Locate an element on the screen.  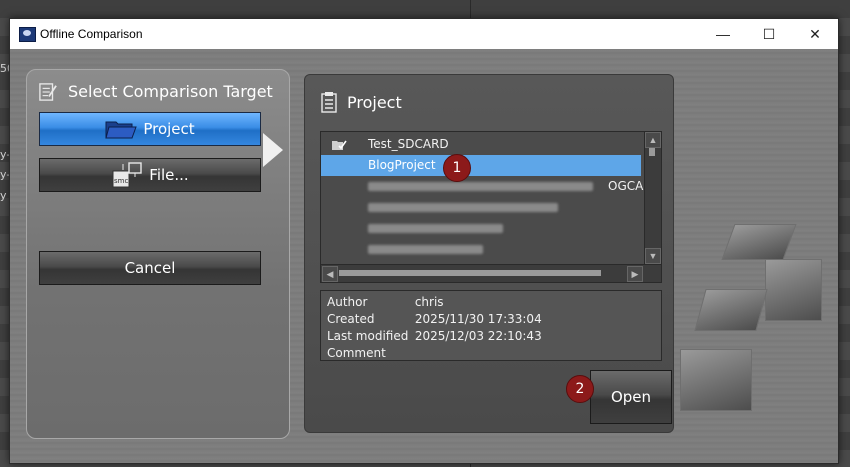
tree-item-label: BlogProject is located at coordinates (402, 165).